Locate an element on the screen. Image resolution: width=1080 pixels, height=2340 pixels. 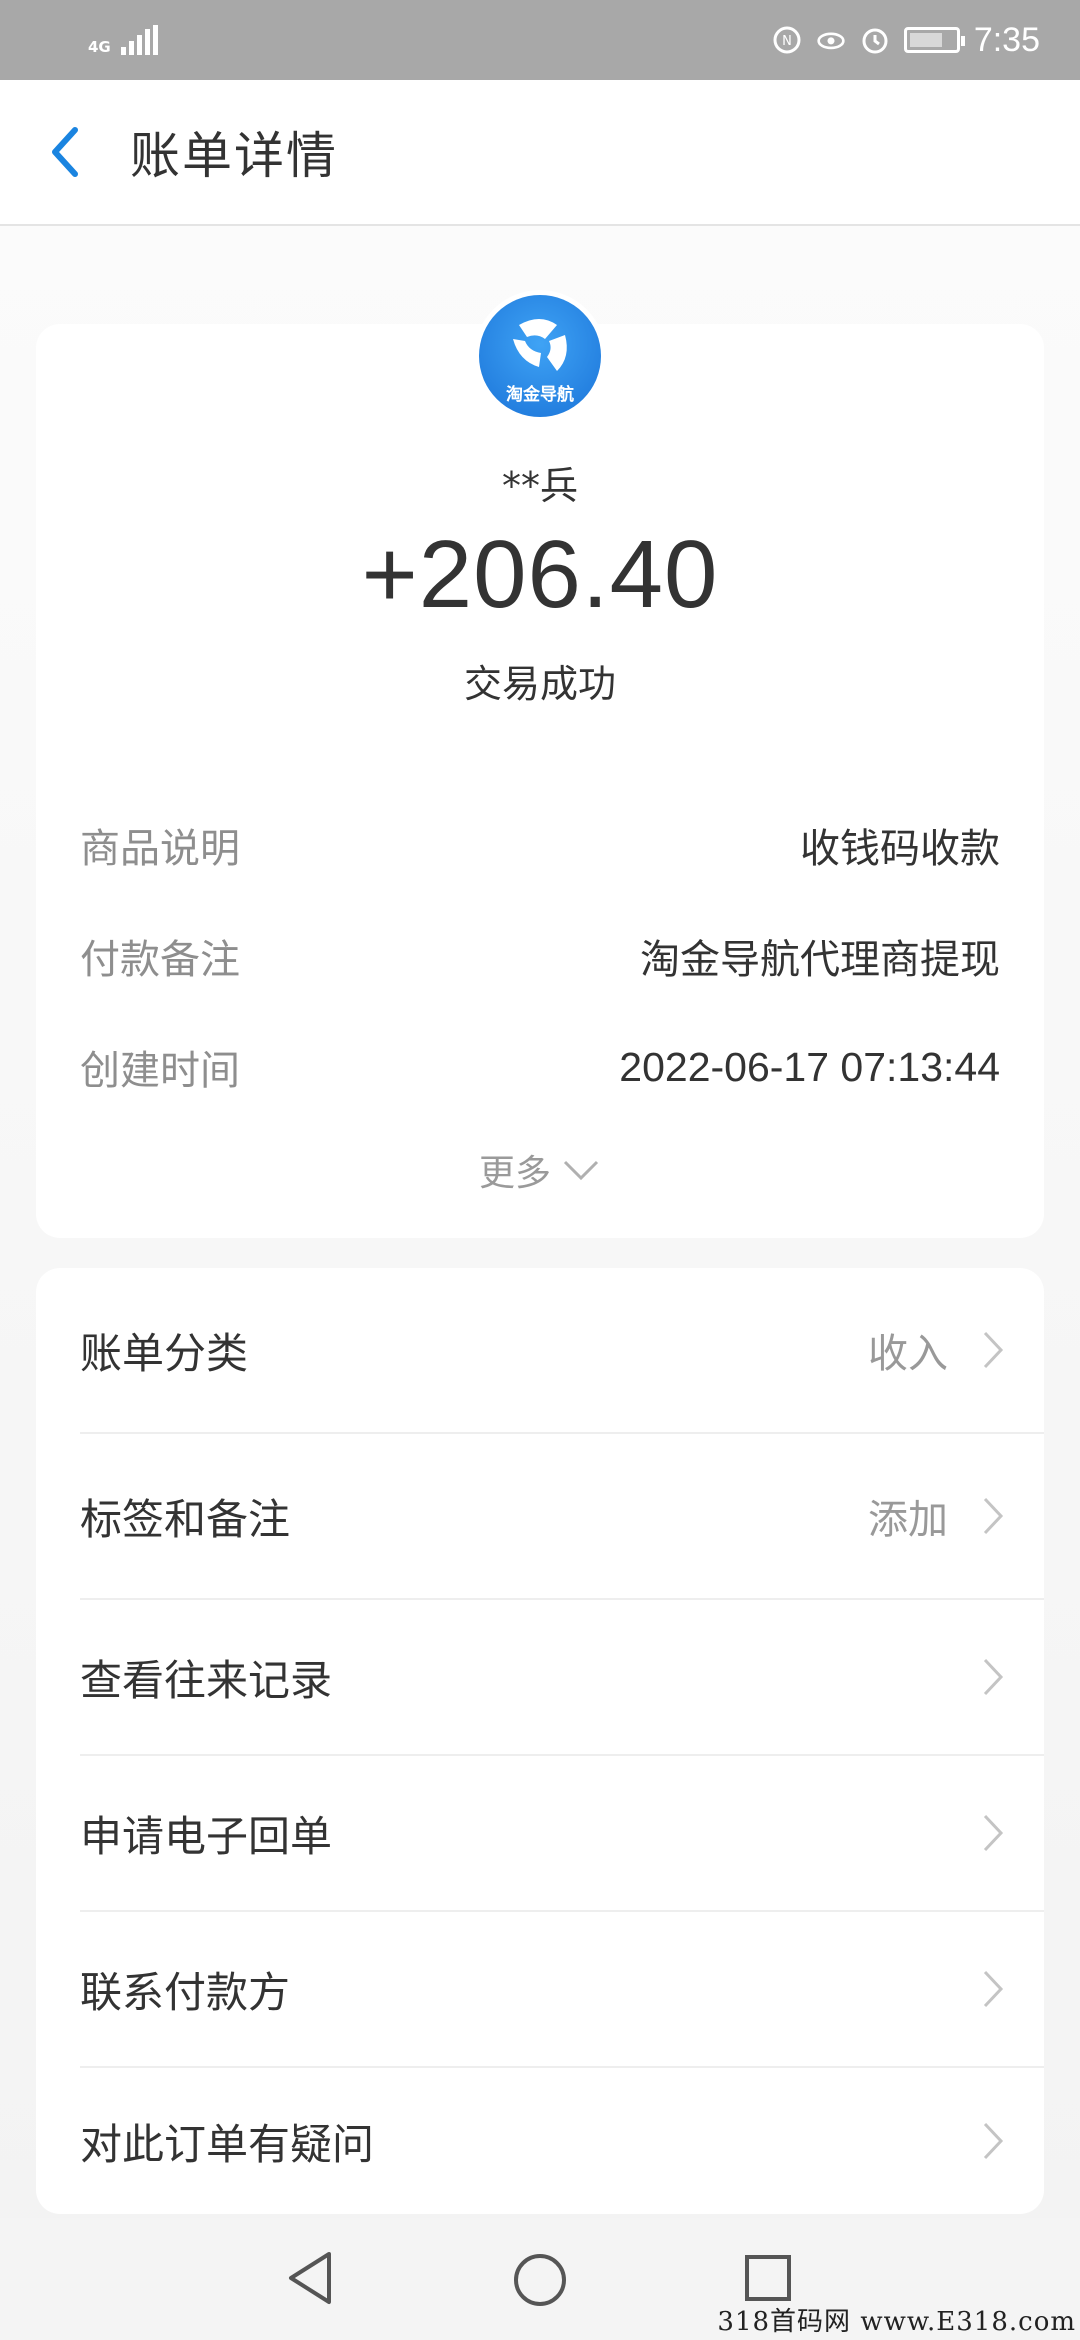
menu-label: 对此订单有疑问 is located at coordinates (227, 2144).